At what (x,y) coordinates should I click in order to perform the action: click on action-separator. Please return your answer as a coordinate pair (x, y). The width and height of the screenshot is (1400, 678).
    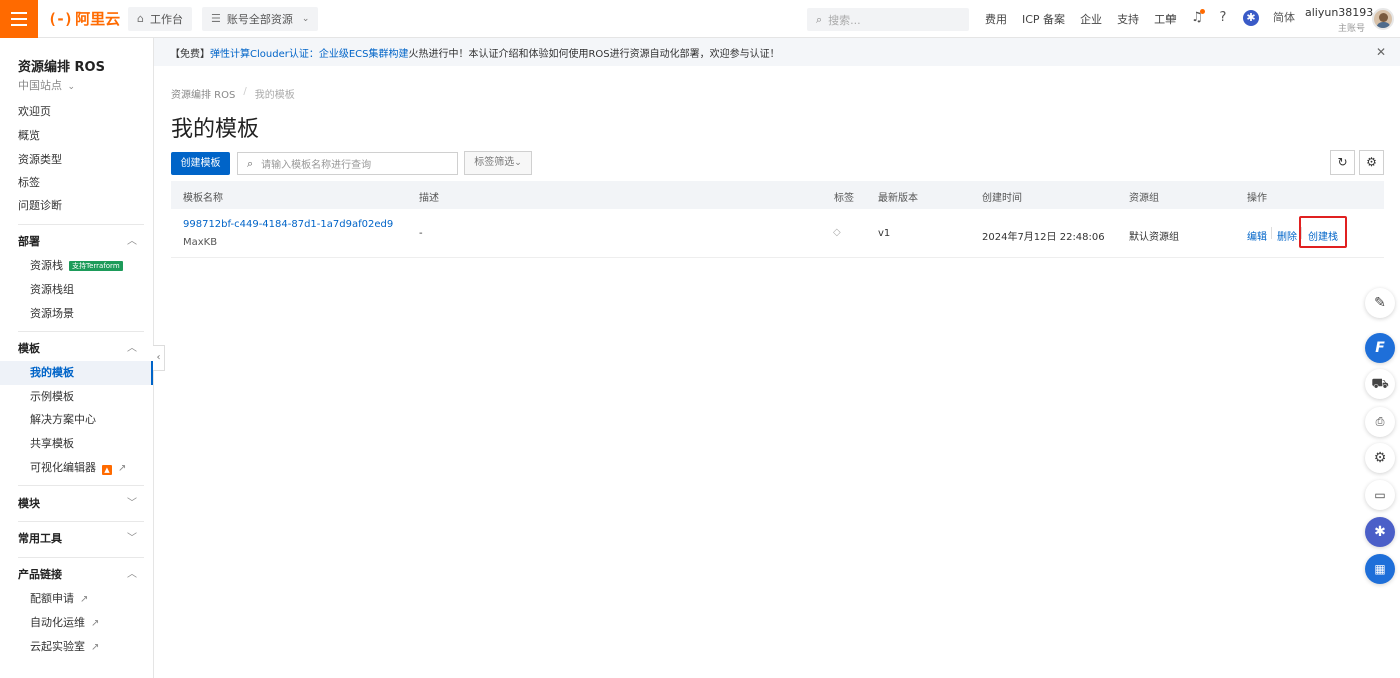
    Looking at the image, I should click on (1271, 233).